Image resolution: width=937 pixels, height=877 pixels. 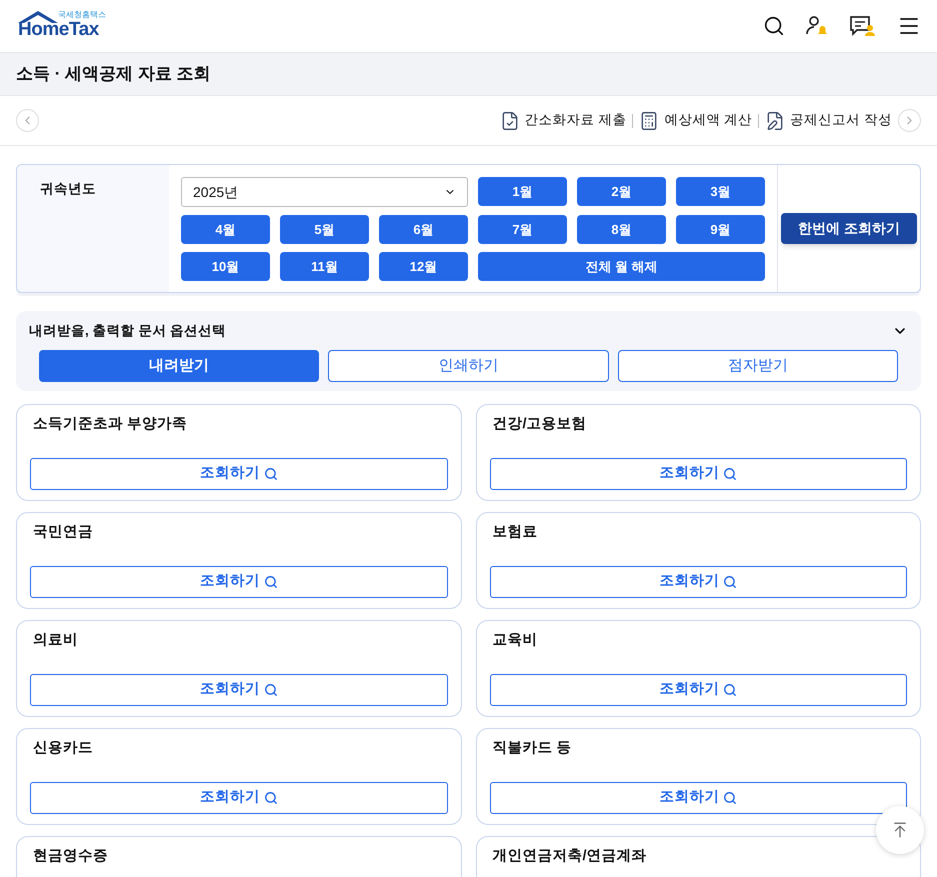 What do you see at coordinates (621, 229) in the screenshot?
I see `month-button: 8월` at bounding box center [621, 229].